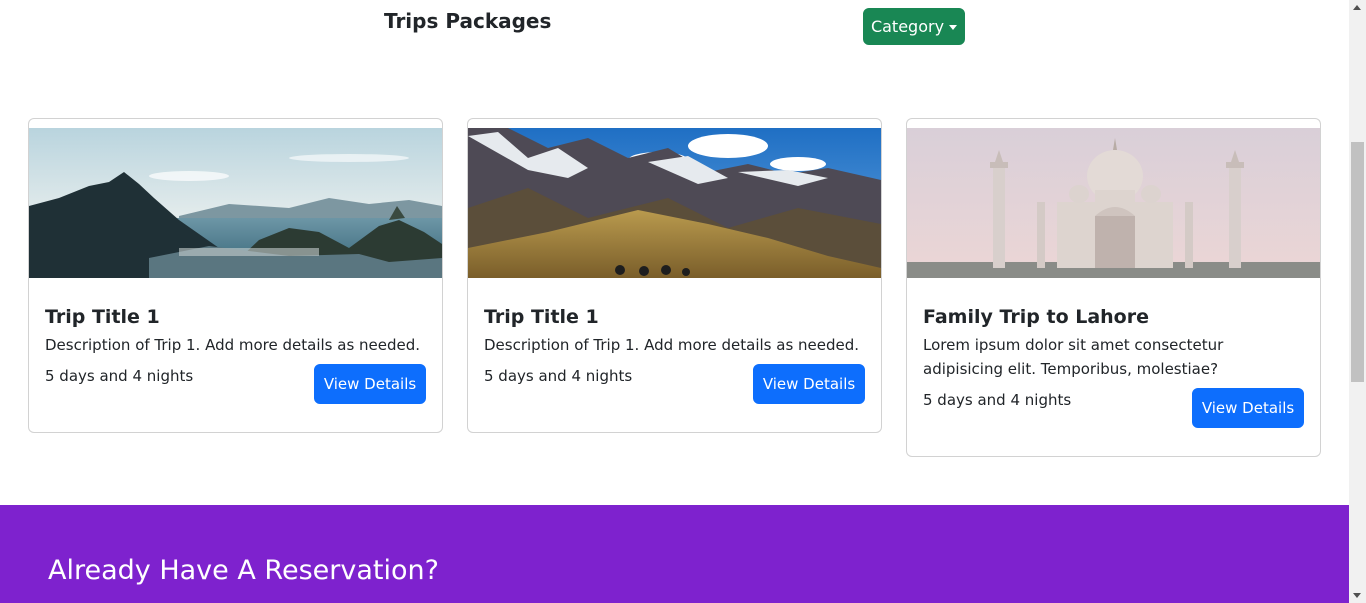 Image resolution: width=1366 pixels, height=603 pixels. I want to click on page-title: Trips Packages, so click(468, 21).